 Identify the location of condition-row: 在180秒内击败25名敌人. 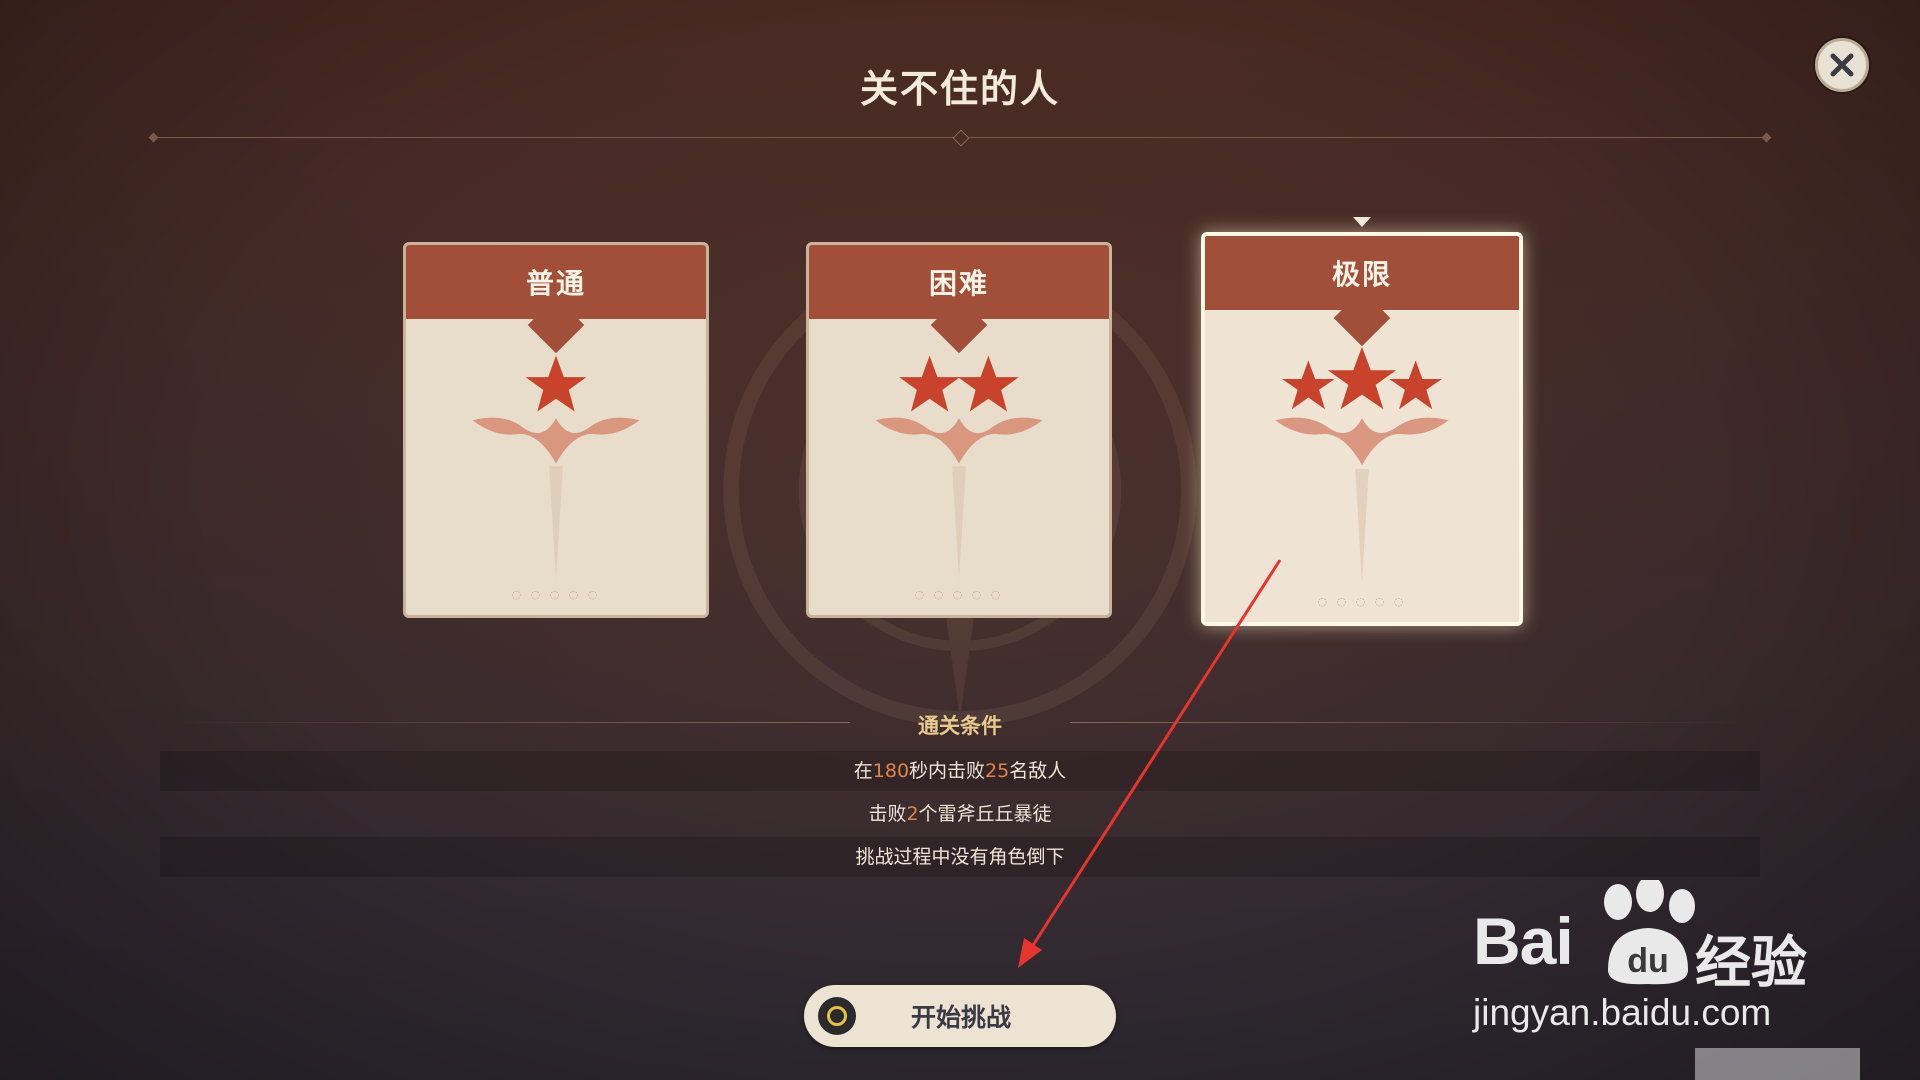
(960, 771).